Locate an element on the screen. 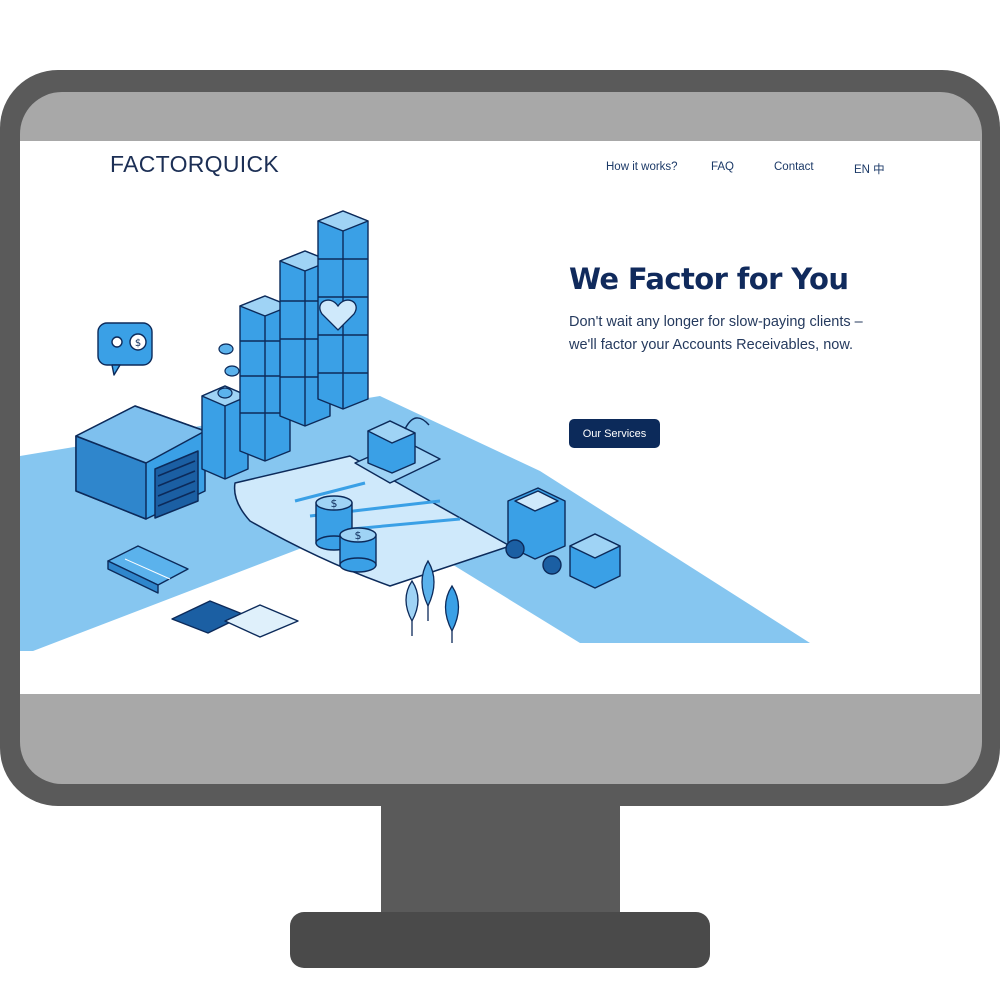 The image size is (1000, 1001). floating-coins is located at coordinates (228, 371).